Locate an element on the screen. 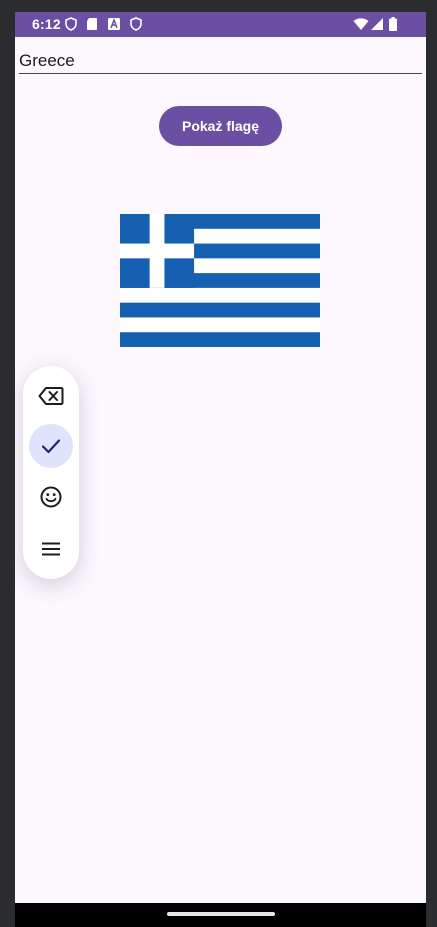 The image size is (437, 927). menu-button is located at coordinates (51, 549).